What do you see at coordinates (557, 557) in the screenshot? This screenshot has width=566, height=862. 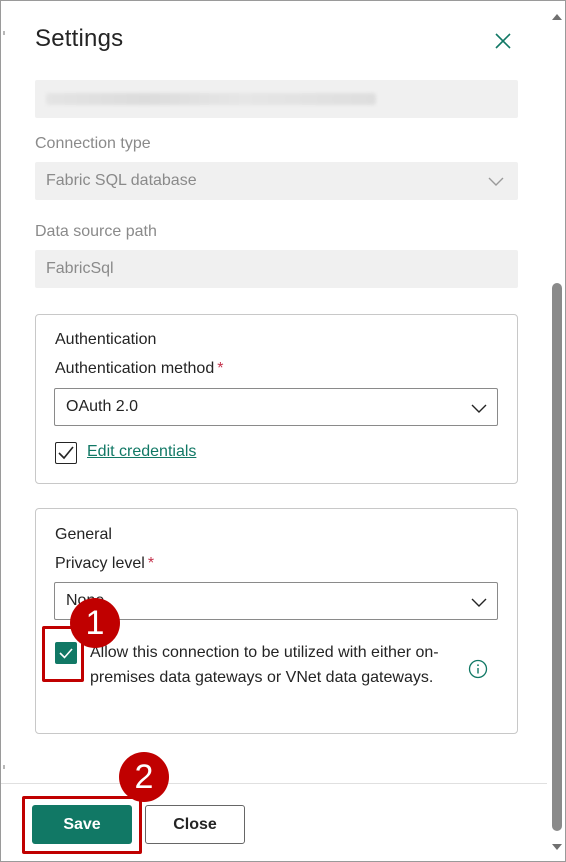 I see `scrollbar-thumb` at bounding box center [557, 557].